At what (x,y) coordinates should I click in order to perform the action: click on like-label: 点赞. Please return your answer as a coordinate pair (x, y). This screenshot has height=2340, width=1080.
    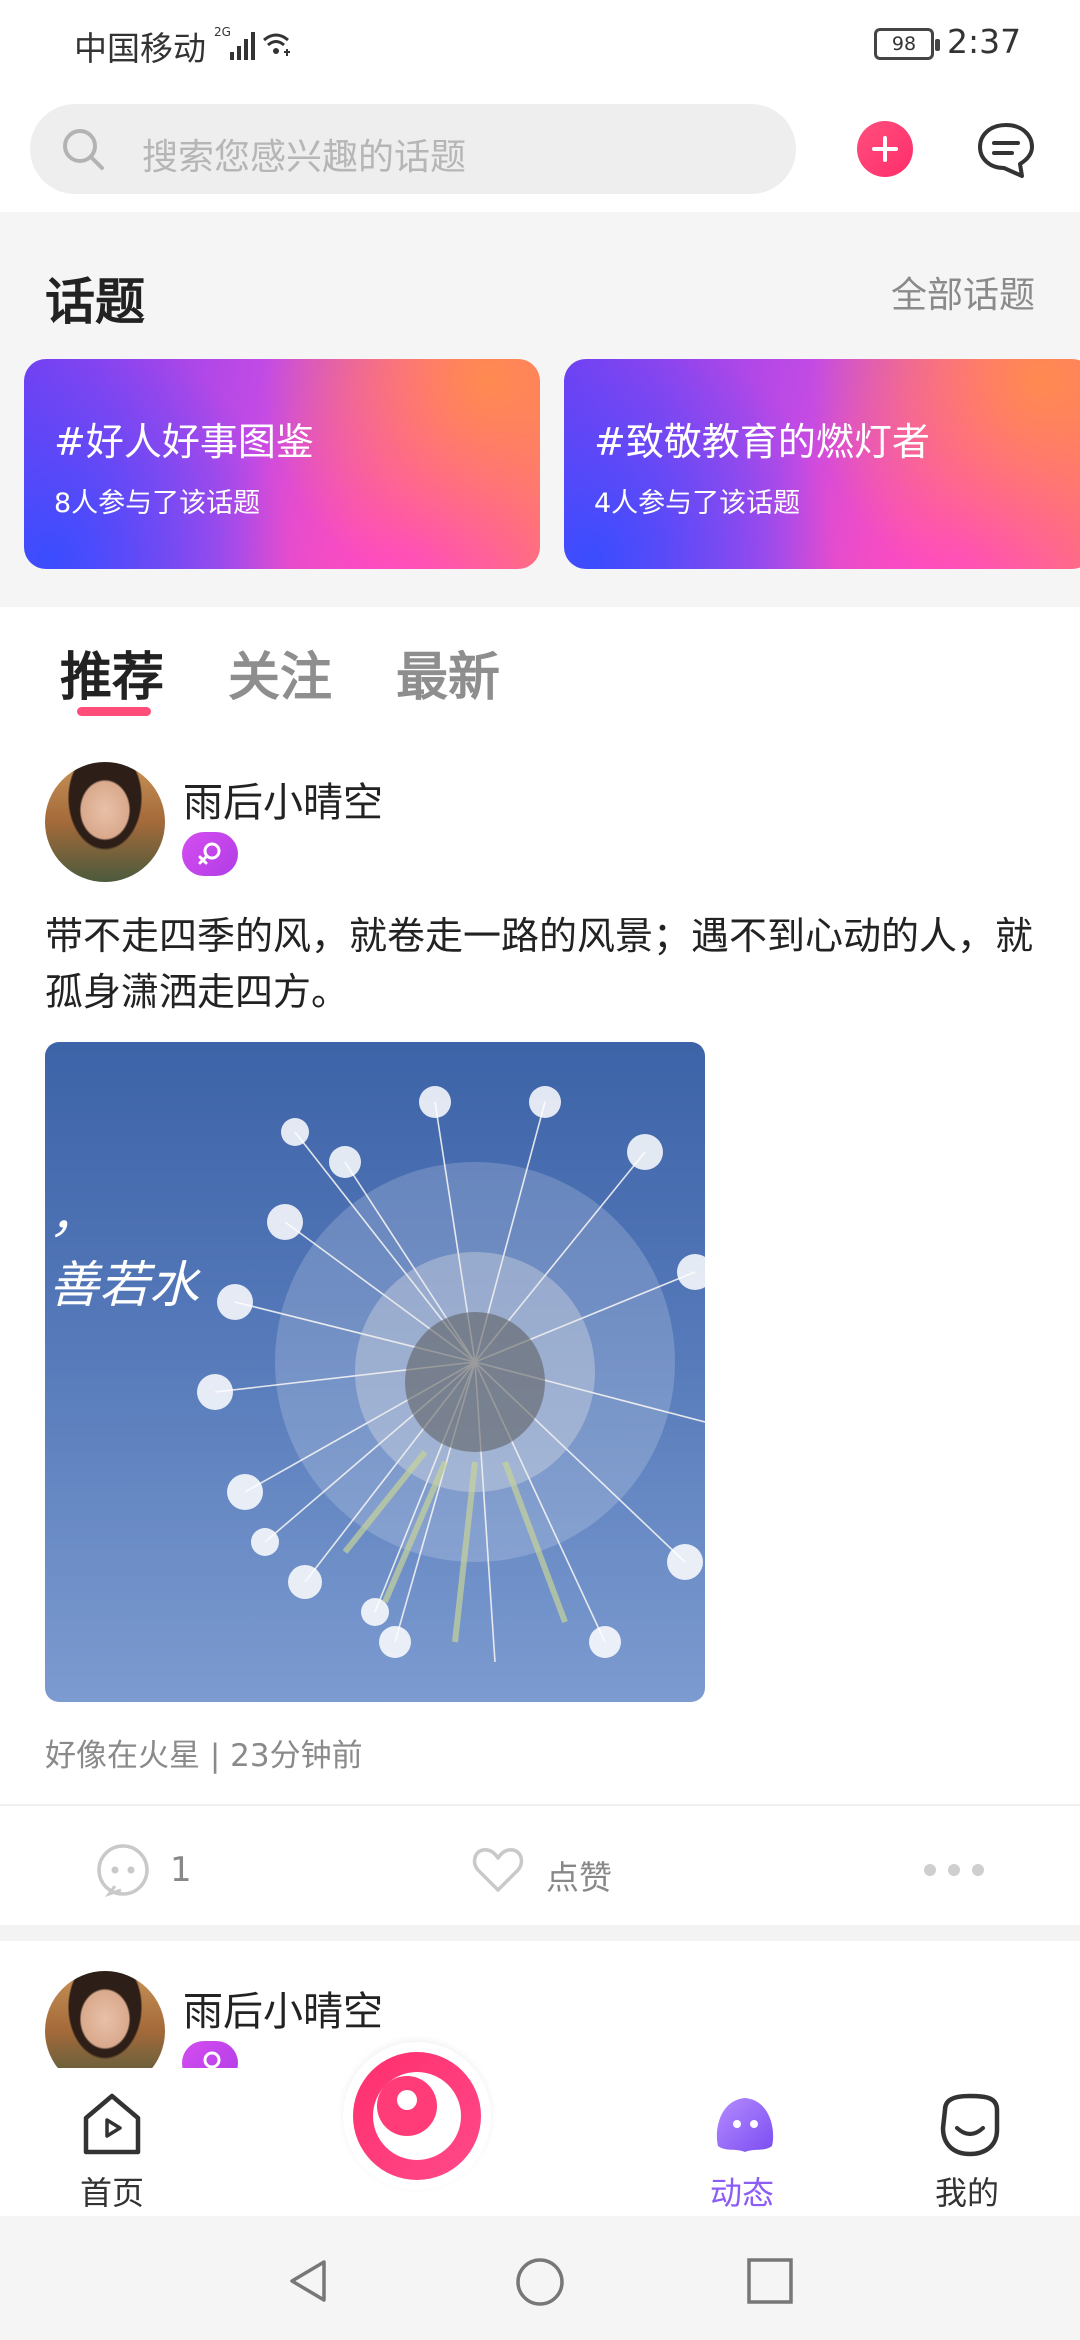
    Looking at the image, I should click on (579, 1877).